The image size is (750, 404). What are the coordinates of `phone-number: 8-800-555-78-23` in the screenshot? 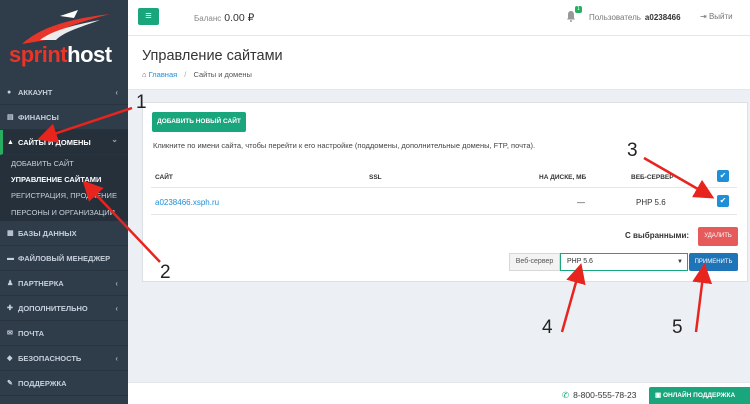 It's located at (605, 395).